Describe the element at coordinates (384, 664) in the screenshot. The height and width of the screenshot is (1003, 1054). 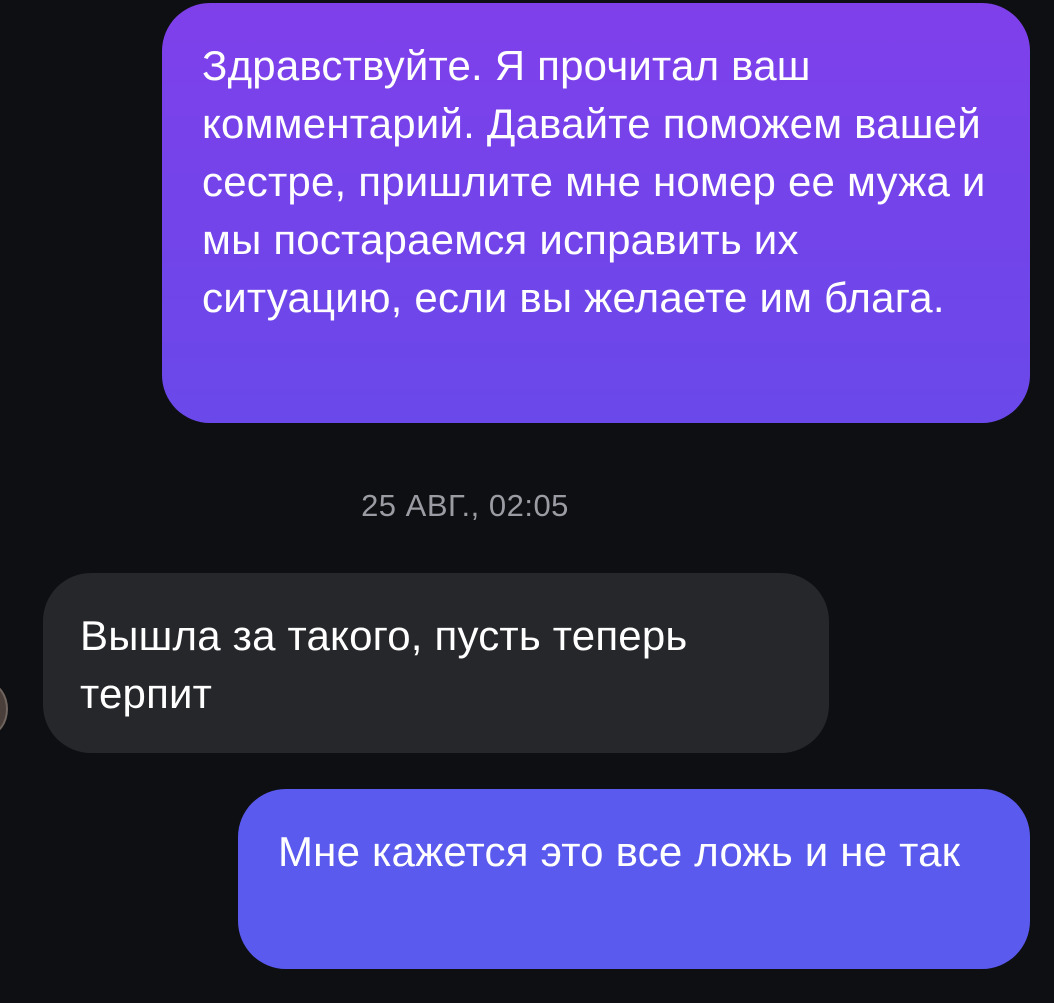
I see `message-text: Вышла за такого, пусть теперь терпит` at that location.